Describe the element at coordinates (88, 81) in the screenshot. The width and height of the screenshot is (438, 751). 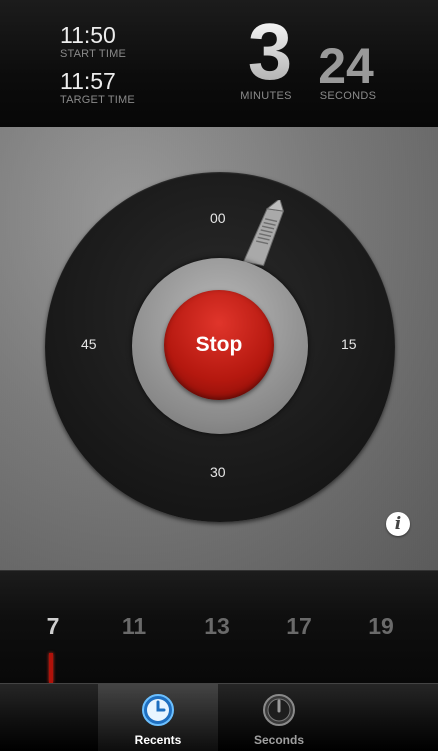
I see `target-time-value: 11:57` at that location.